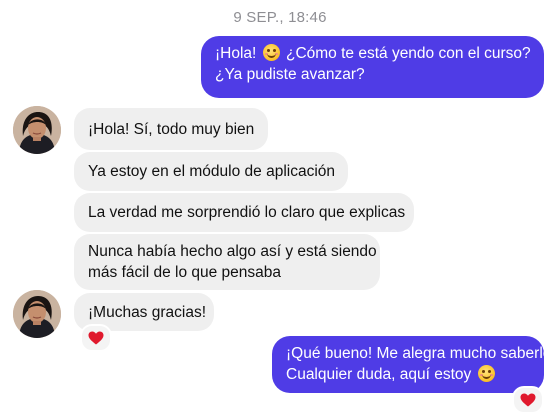  I want to click on message-text: ¡Hola!, so click(236, 53).